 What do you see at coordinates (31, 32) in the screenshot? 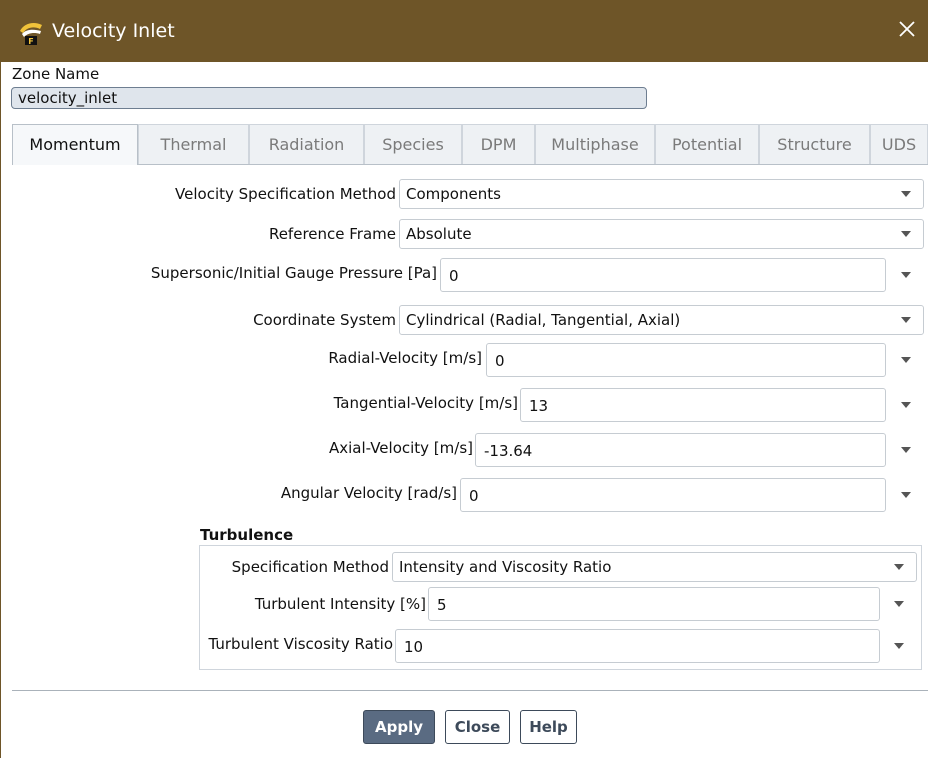
I see `fluent-app-icon: F` at bounding box center [31, 32].